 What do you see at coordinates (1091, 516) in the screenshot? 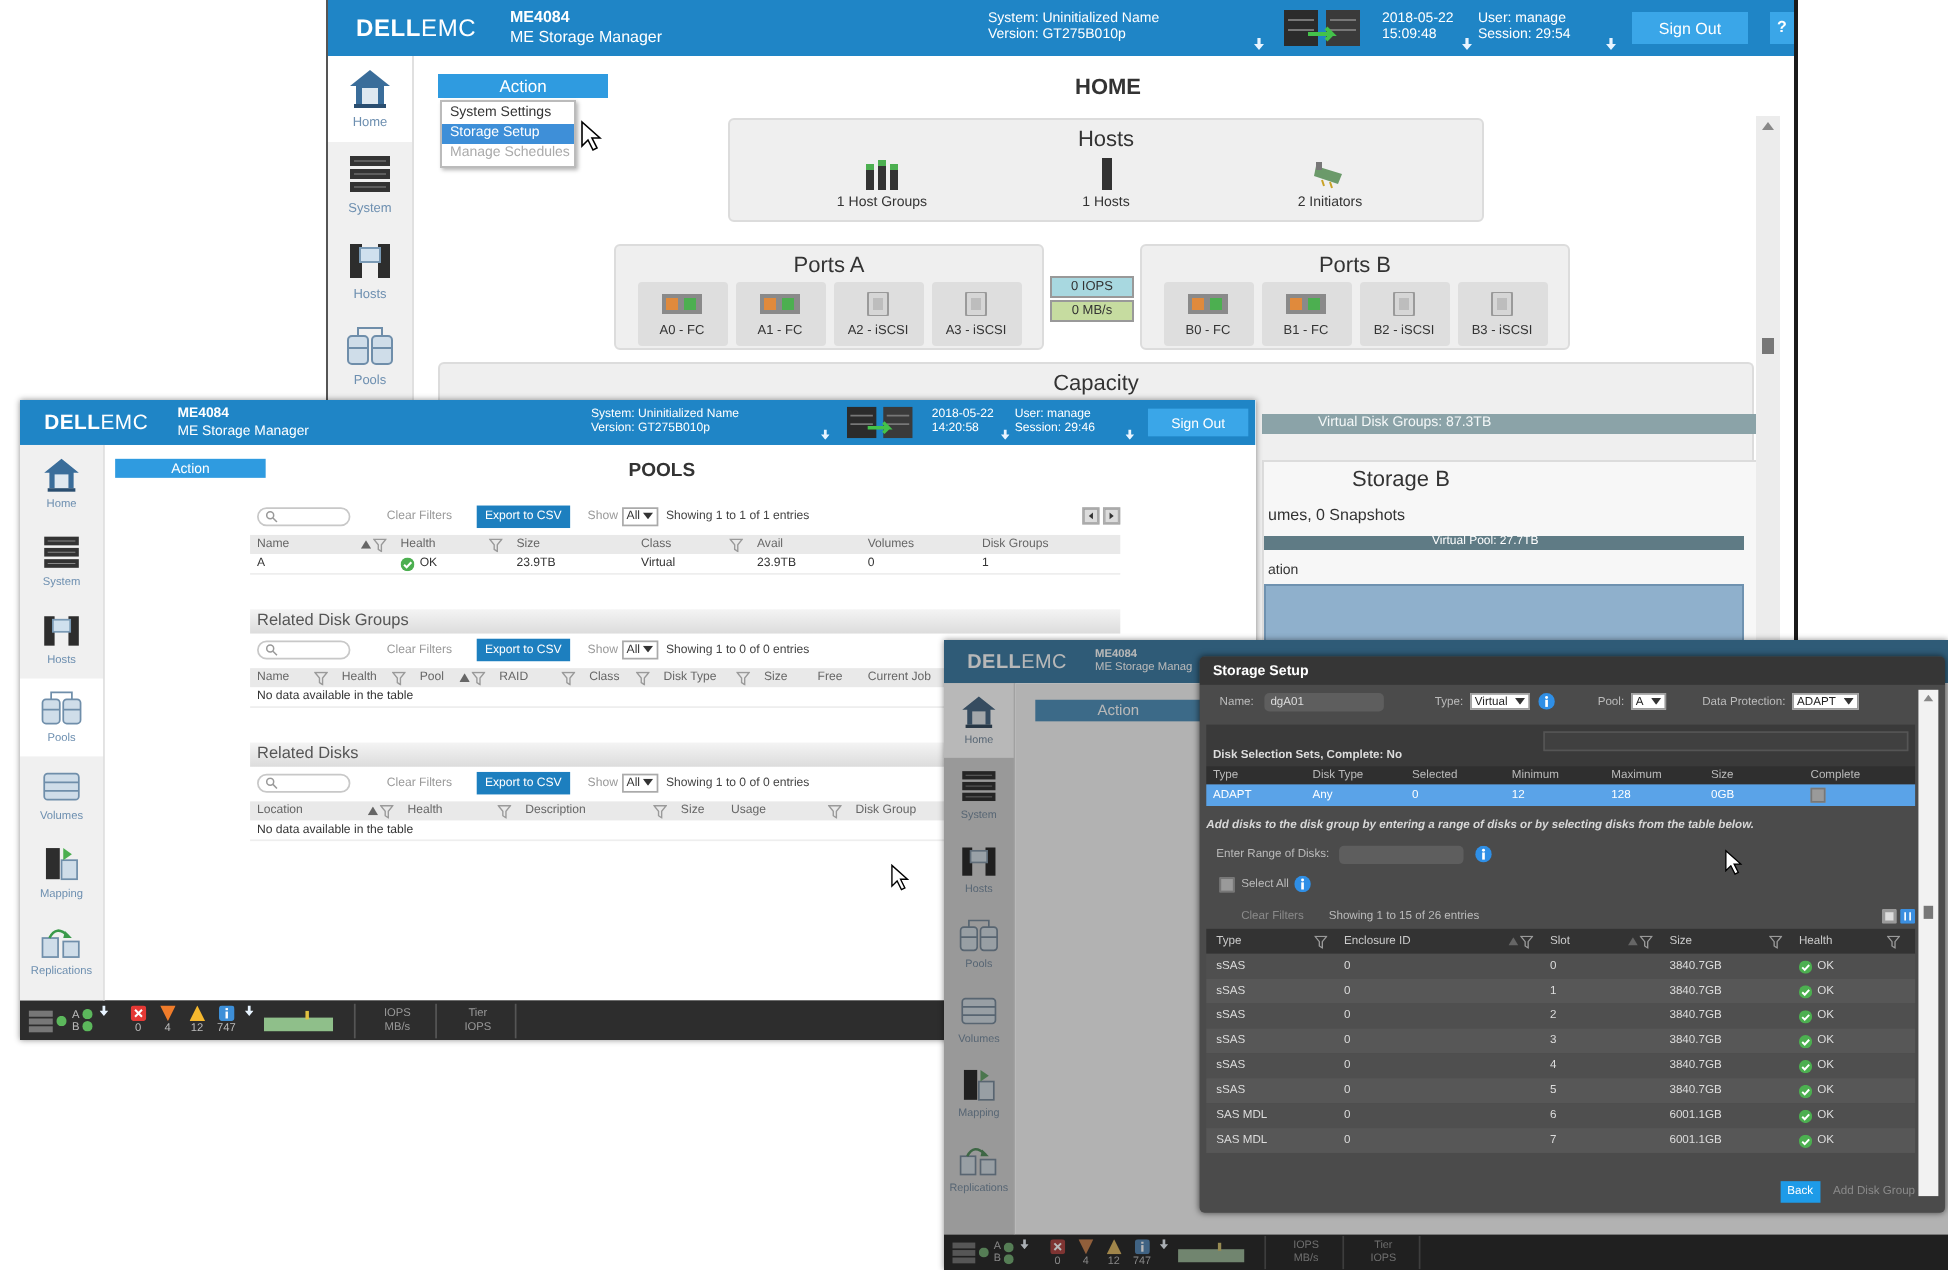
I see `previous-page-icon` at bounding box center [1091, 516].